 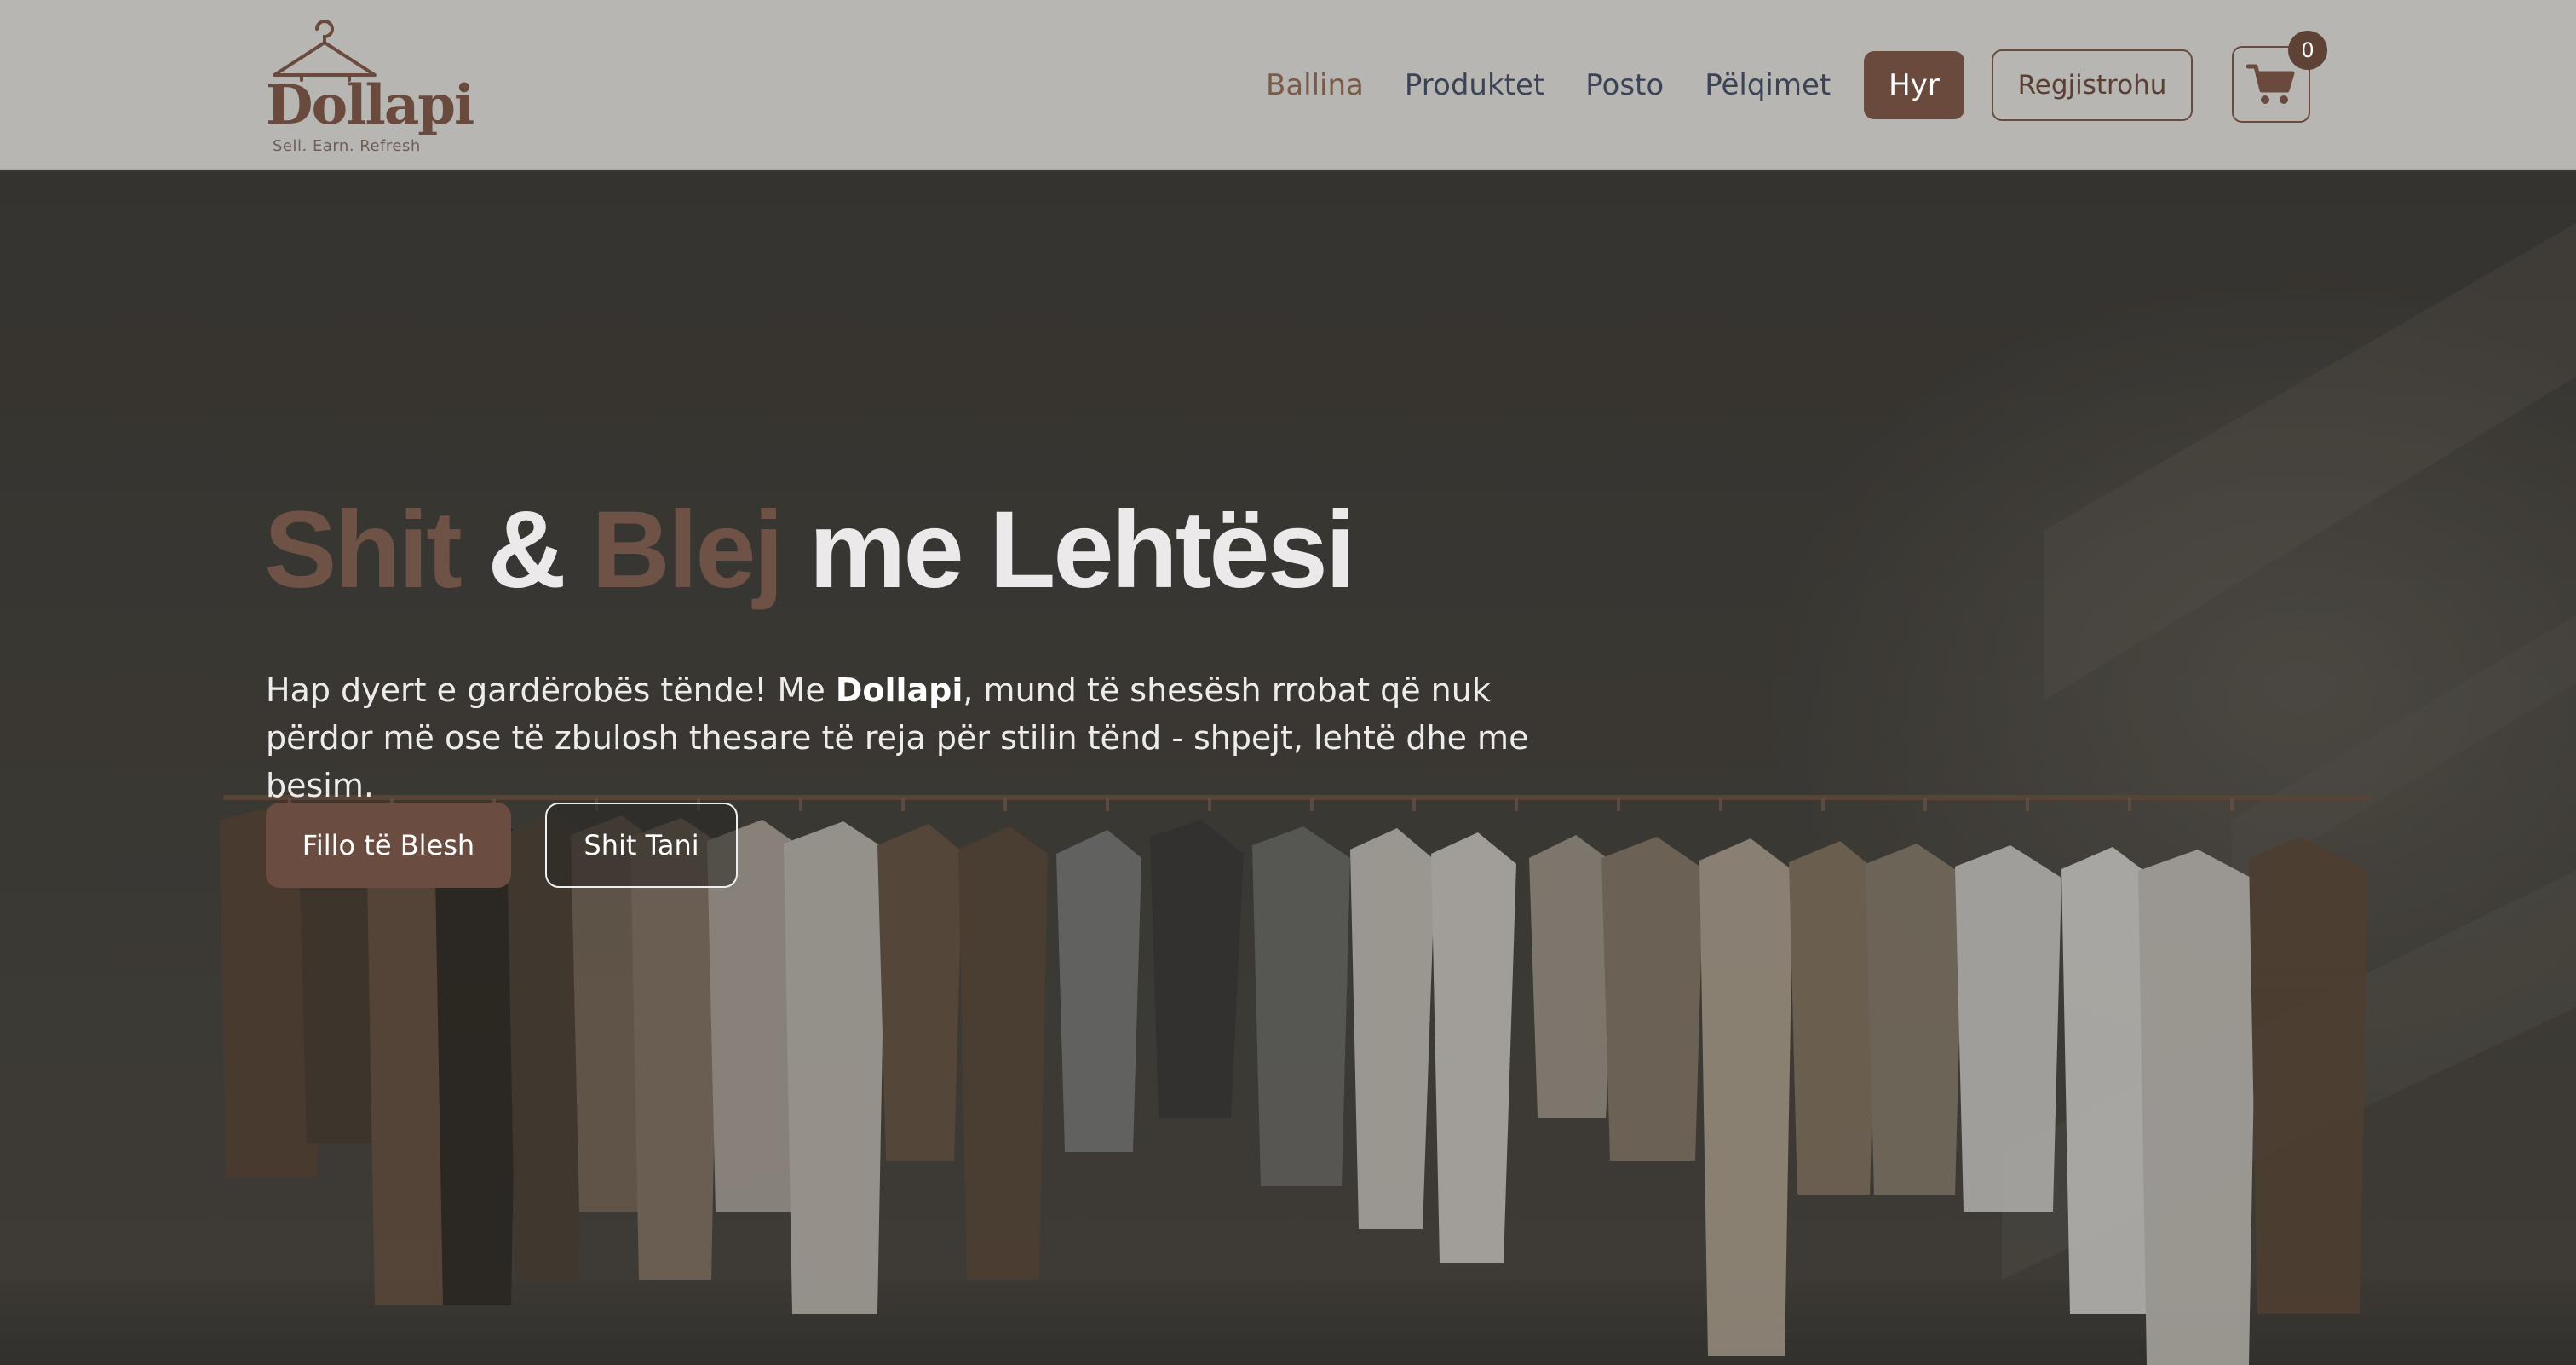 What do you see at coordinates (370, 105) in the screenshot?
I see `brand-name: Dollapi` at bounding box center [370, 105].